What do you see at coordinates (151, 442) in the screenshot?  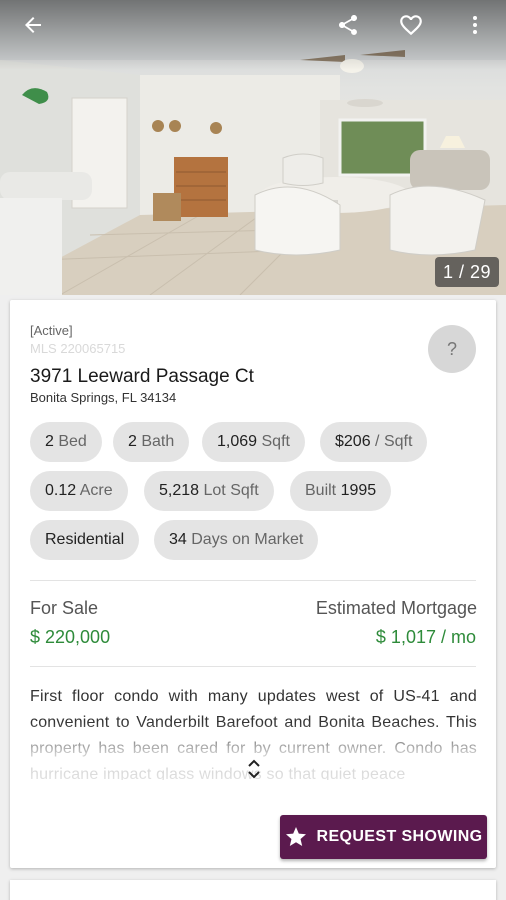 I see `chip-baths: 2 Bath` at bounding box center [151, 442].